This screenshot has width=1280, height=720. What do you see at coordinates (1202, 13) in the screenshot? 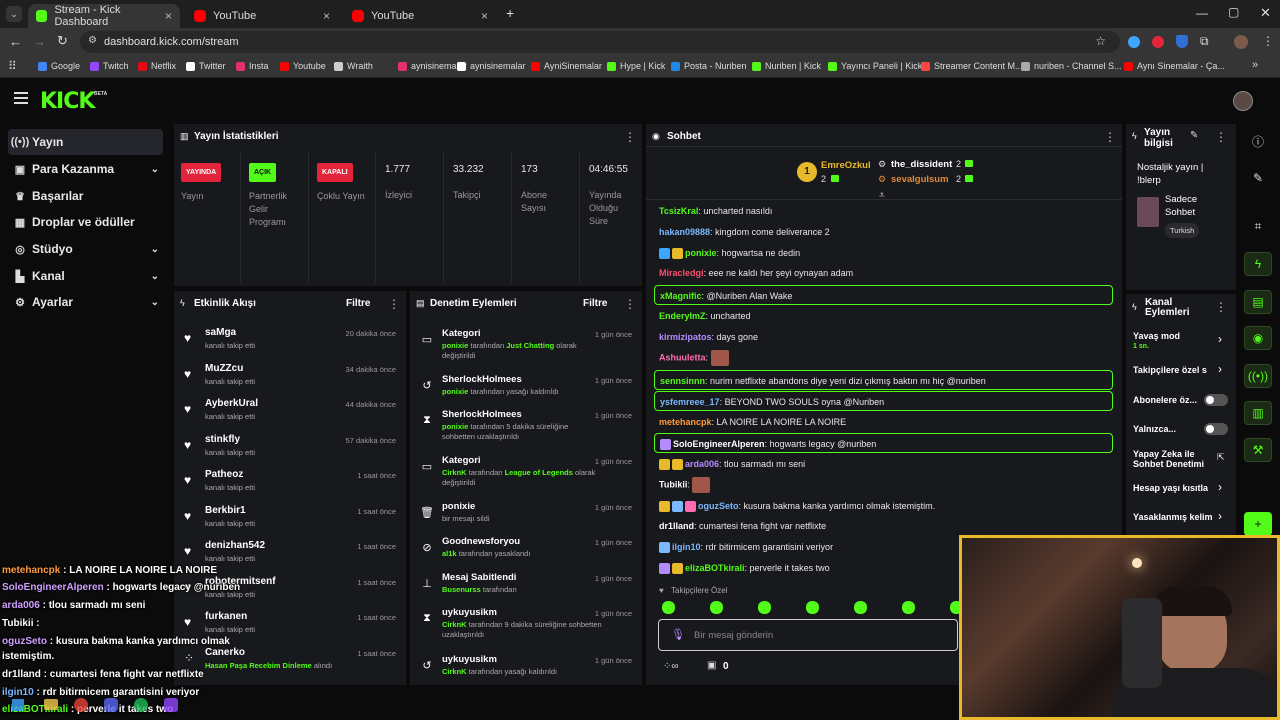
I see `minimize-icon: —` at bounding box center [1202, 13].